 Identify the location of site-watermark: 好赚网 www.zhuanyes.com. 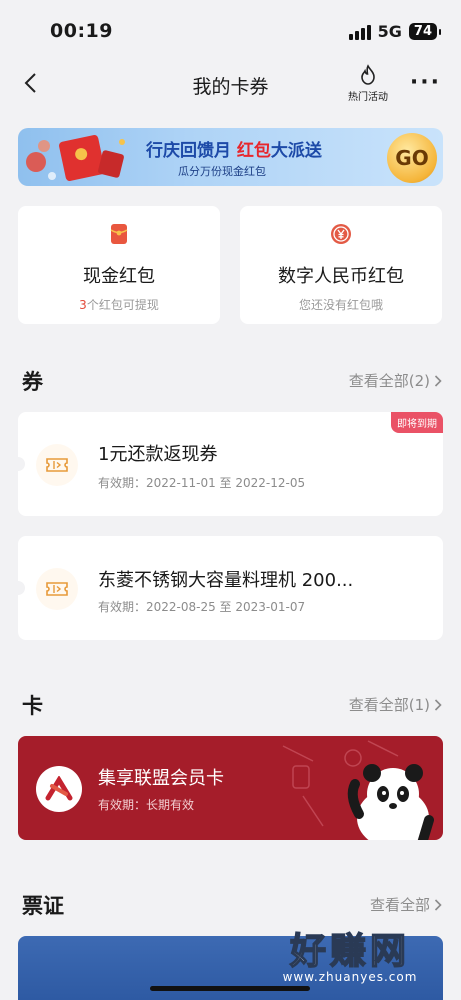
(350, 957).